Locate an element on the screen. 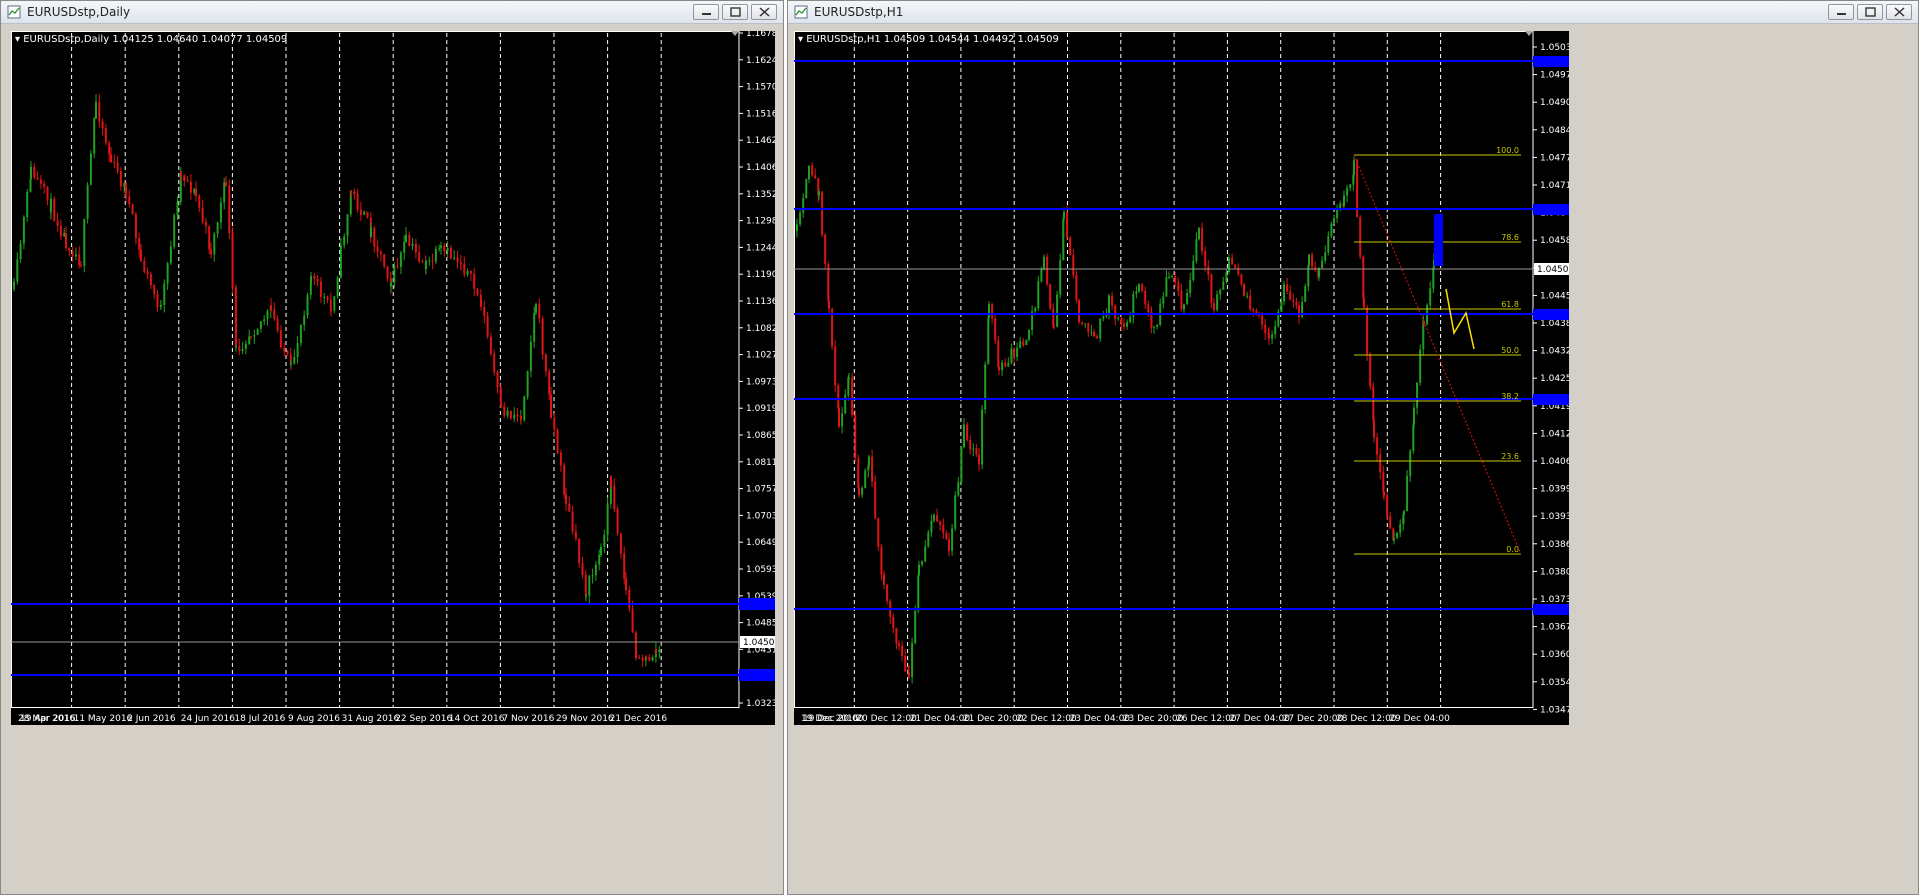 The height and width of the screenshot is (895, 1919). time-axis-label: 19 Apr 2016 is located at coordinates (48, 719).